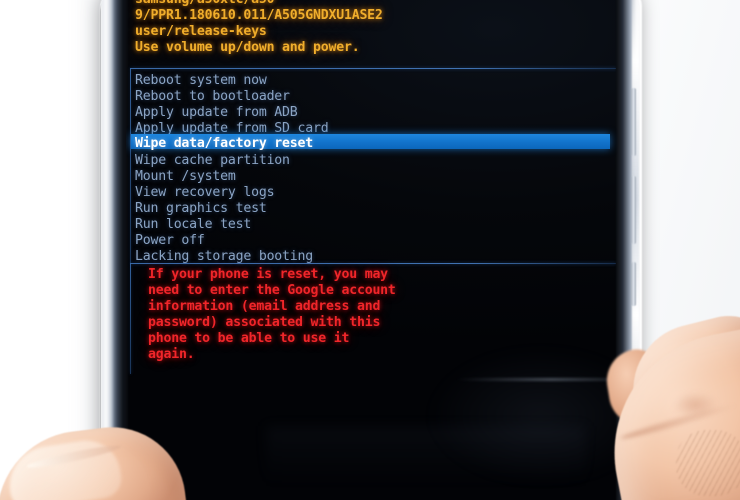  I want to click on menu-item-run-locale-test: Run locale test, so click(193, 224).